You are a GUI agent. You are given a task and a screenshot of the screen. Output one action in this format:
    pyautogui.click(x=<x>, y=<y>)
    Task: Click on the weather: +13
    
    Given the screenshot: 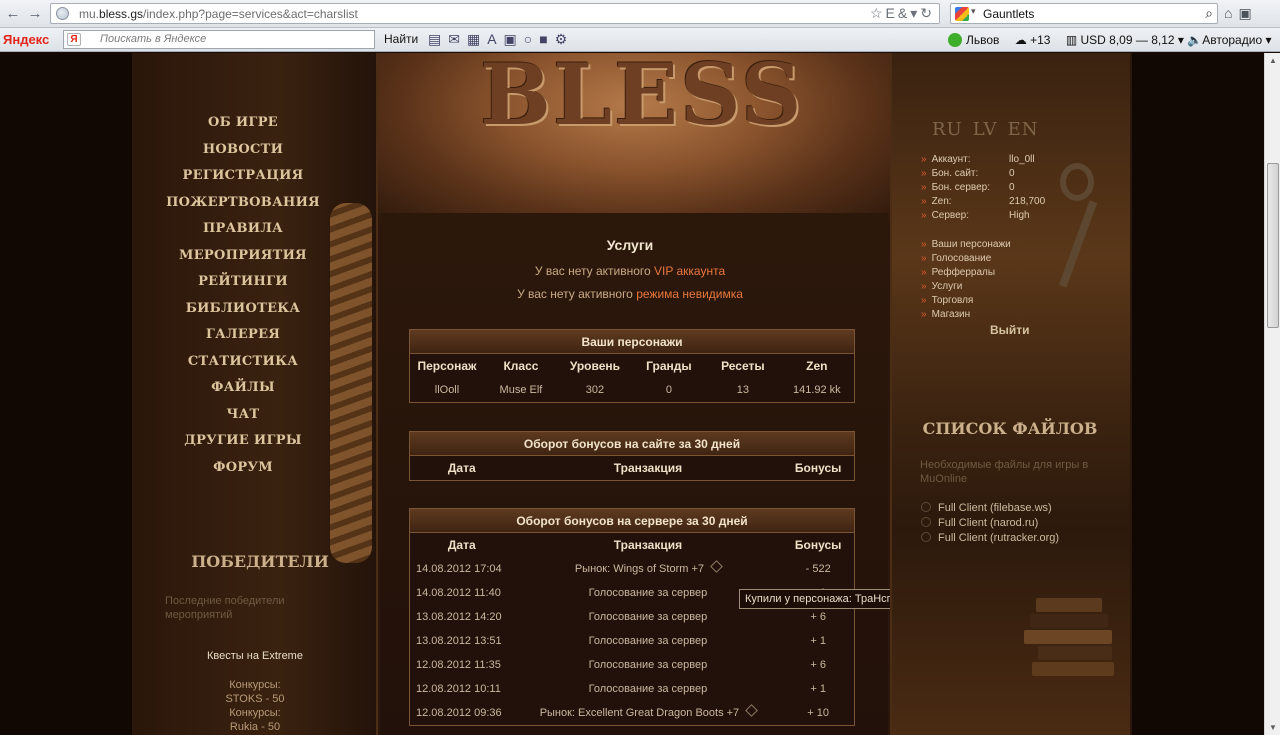 What is the action you would take?
    pyautogui.click(x=1040, y=40)
    